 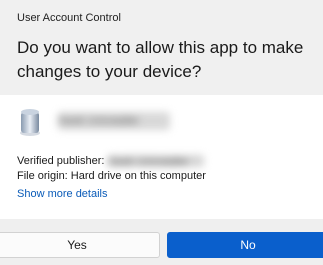 I want to click on app-name: Geek Uninstaller, so click(x=114, y=121).